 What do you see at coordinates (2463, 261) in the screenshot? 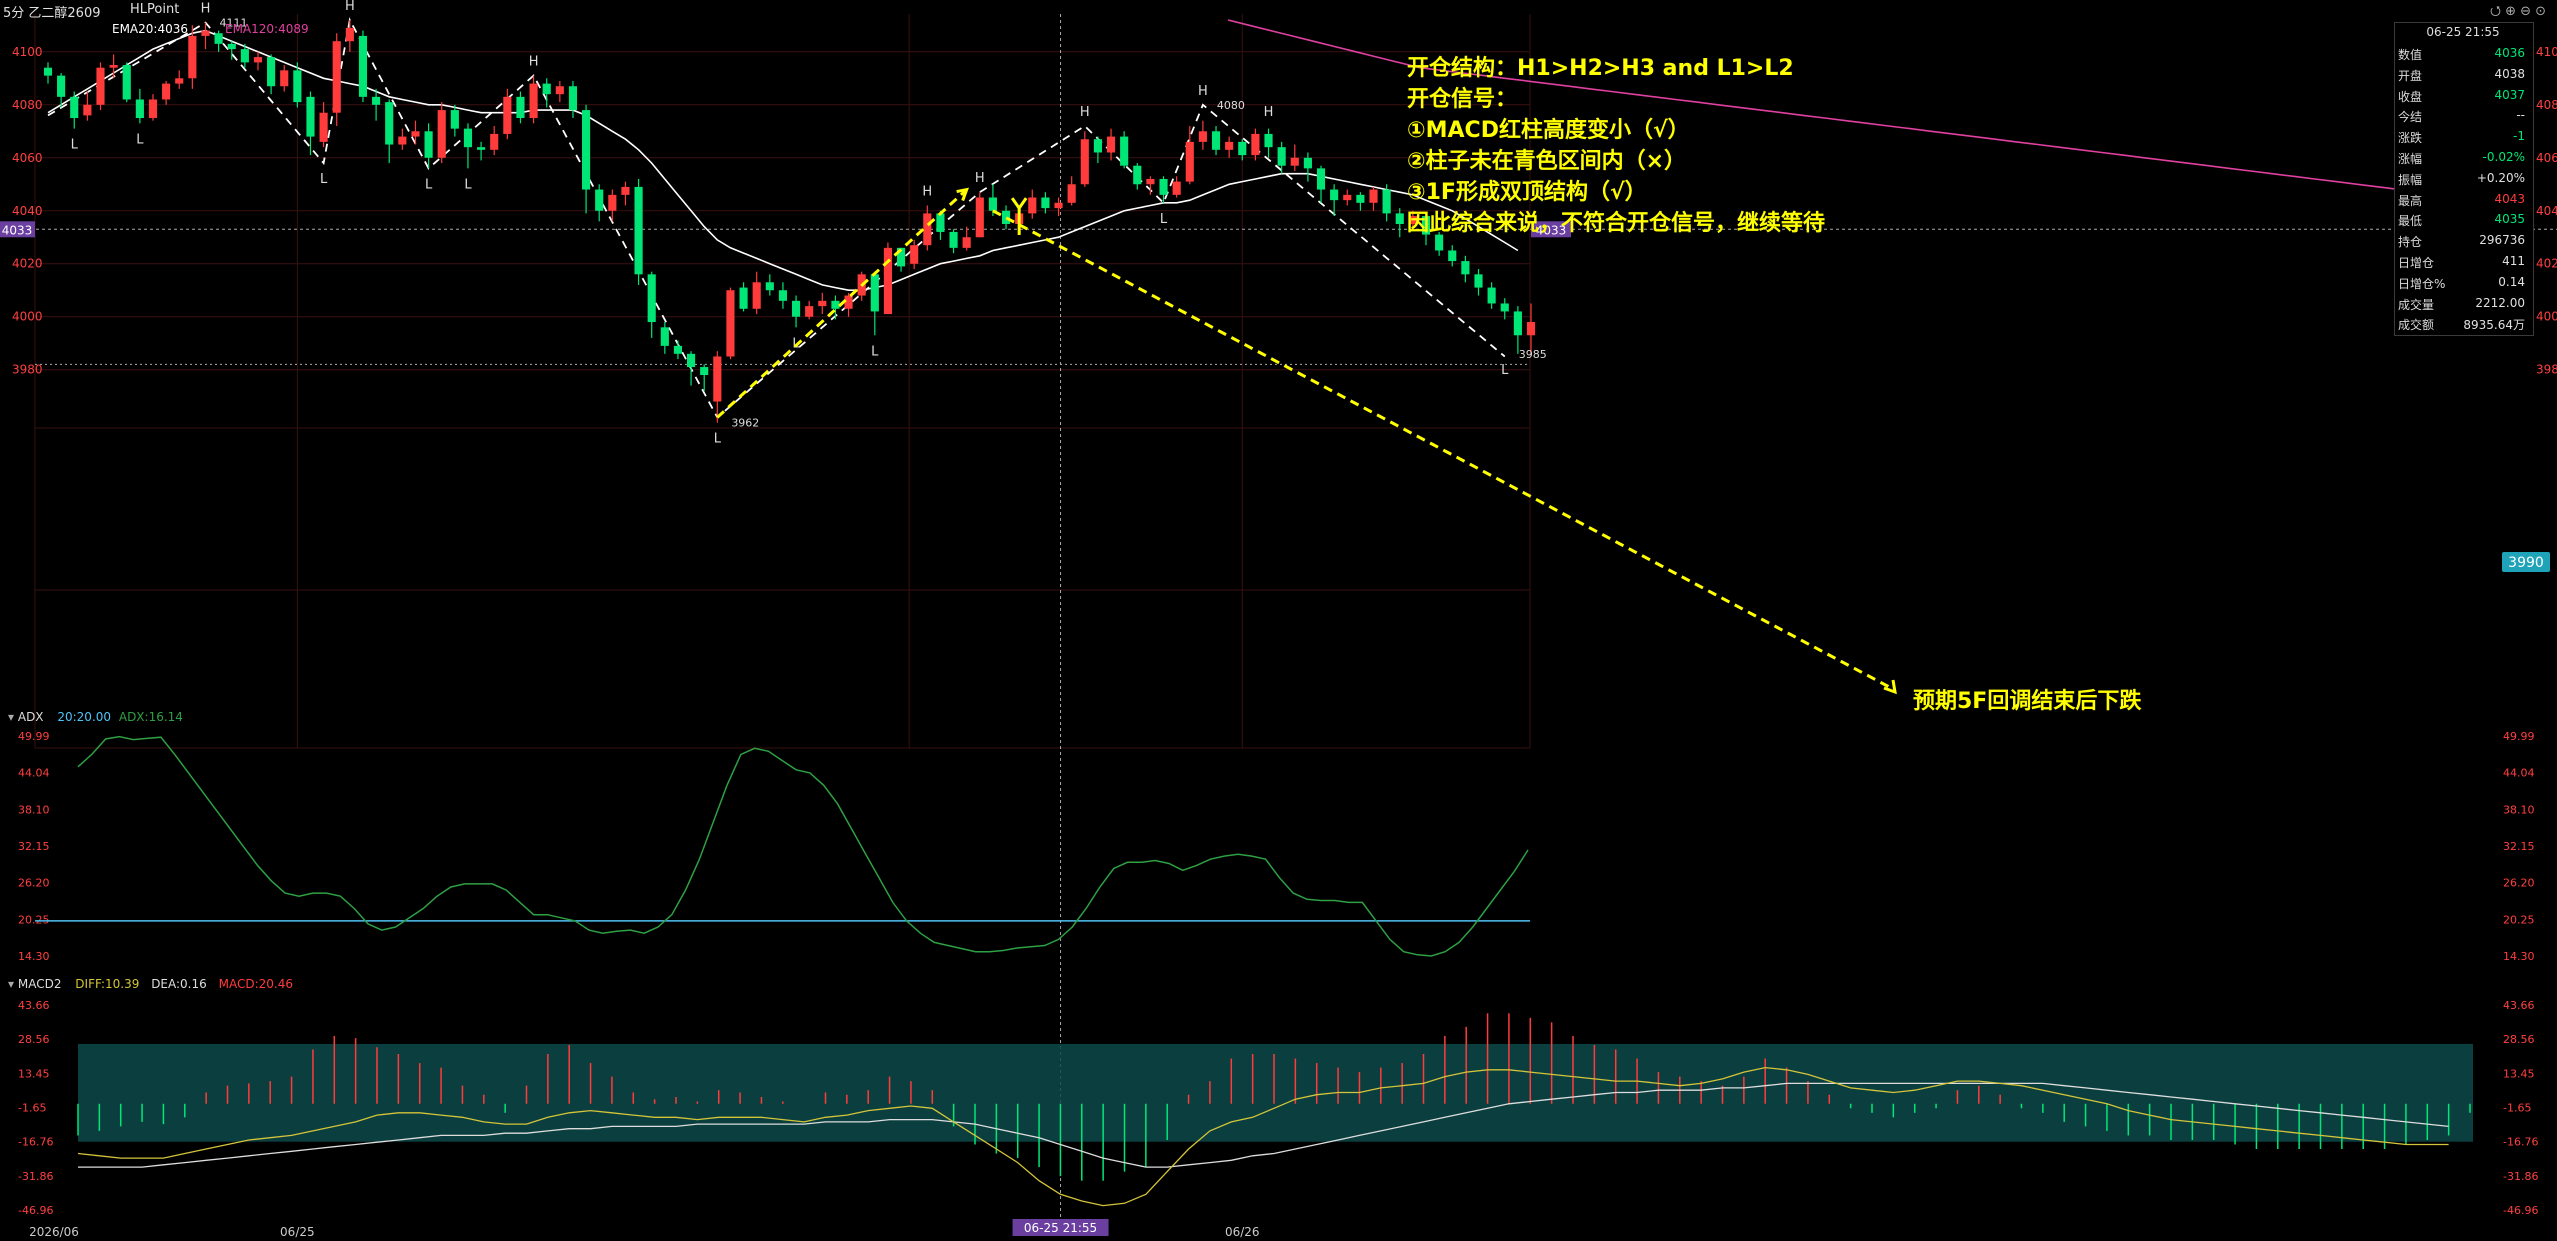
I see `info-row: 日增仓 411` at bounding box center [2463, 261].